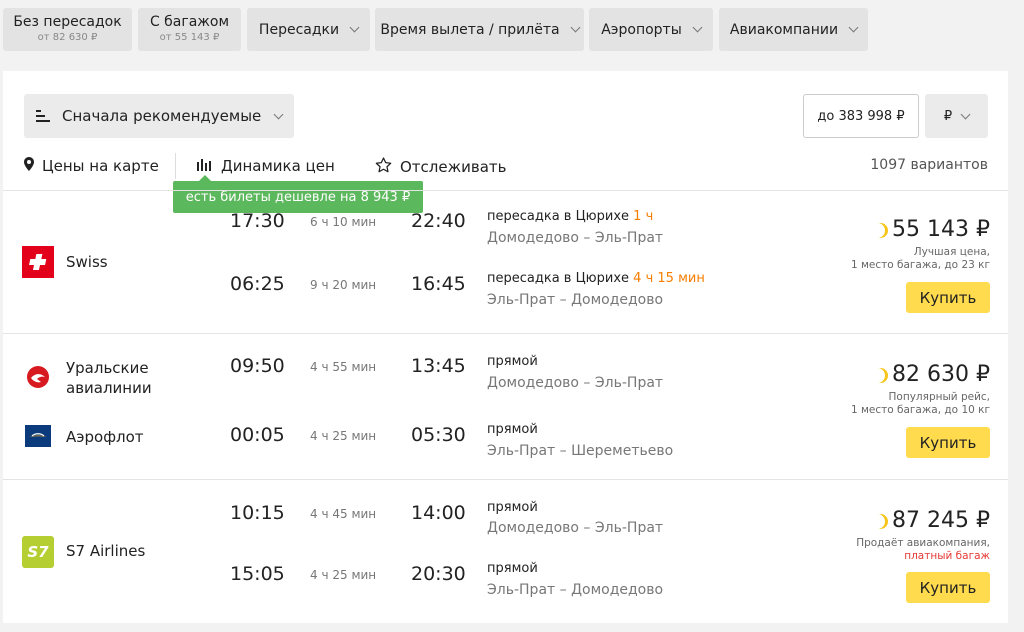 This screenshot has height=632, width=1024. I want to click on note-line: Лучшая цена,, so click(951, 252).